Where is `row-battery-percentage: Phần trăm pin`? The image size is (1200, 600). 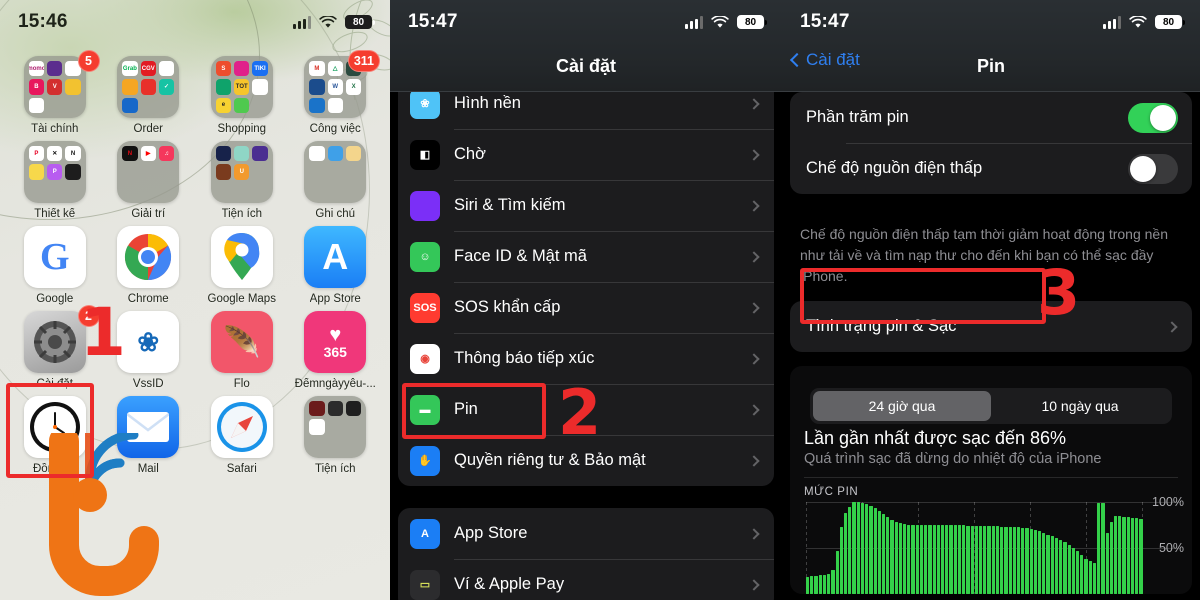 row-battery-percentage: Phần trăm pin is located at coordinates (991, 117).